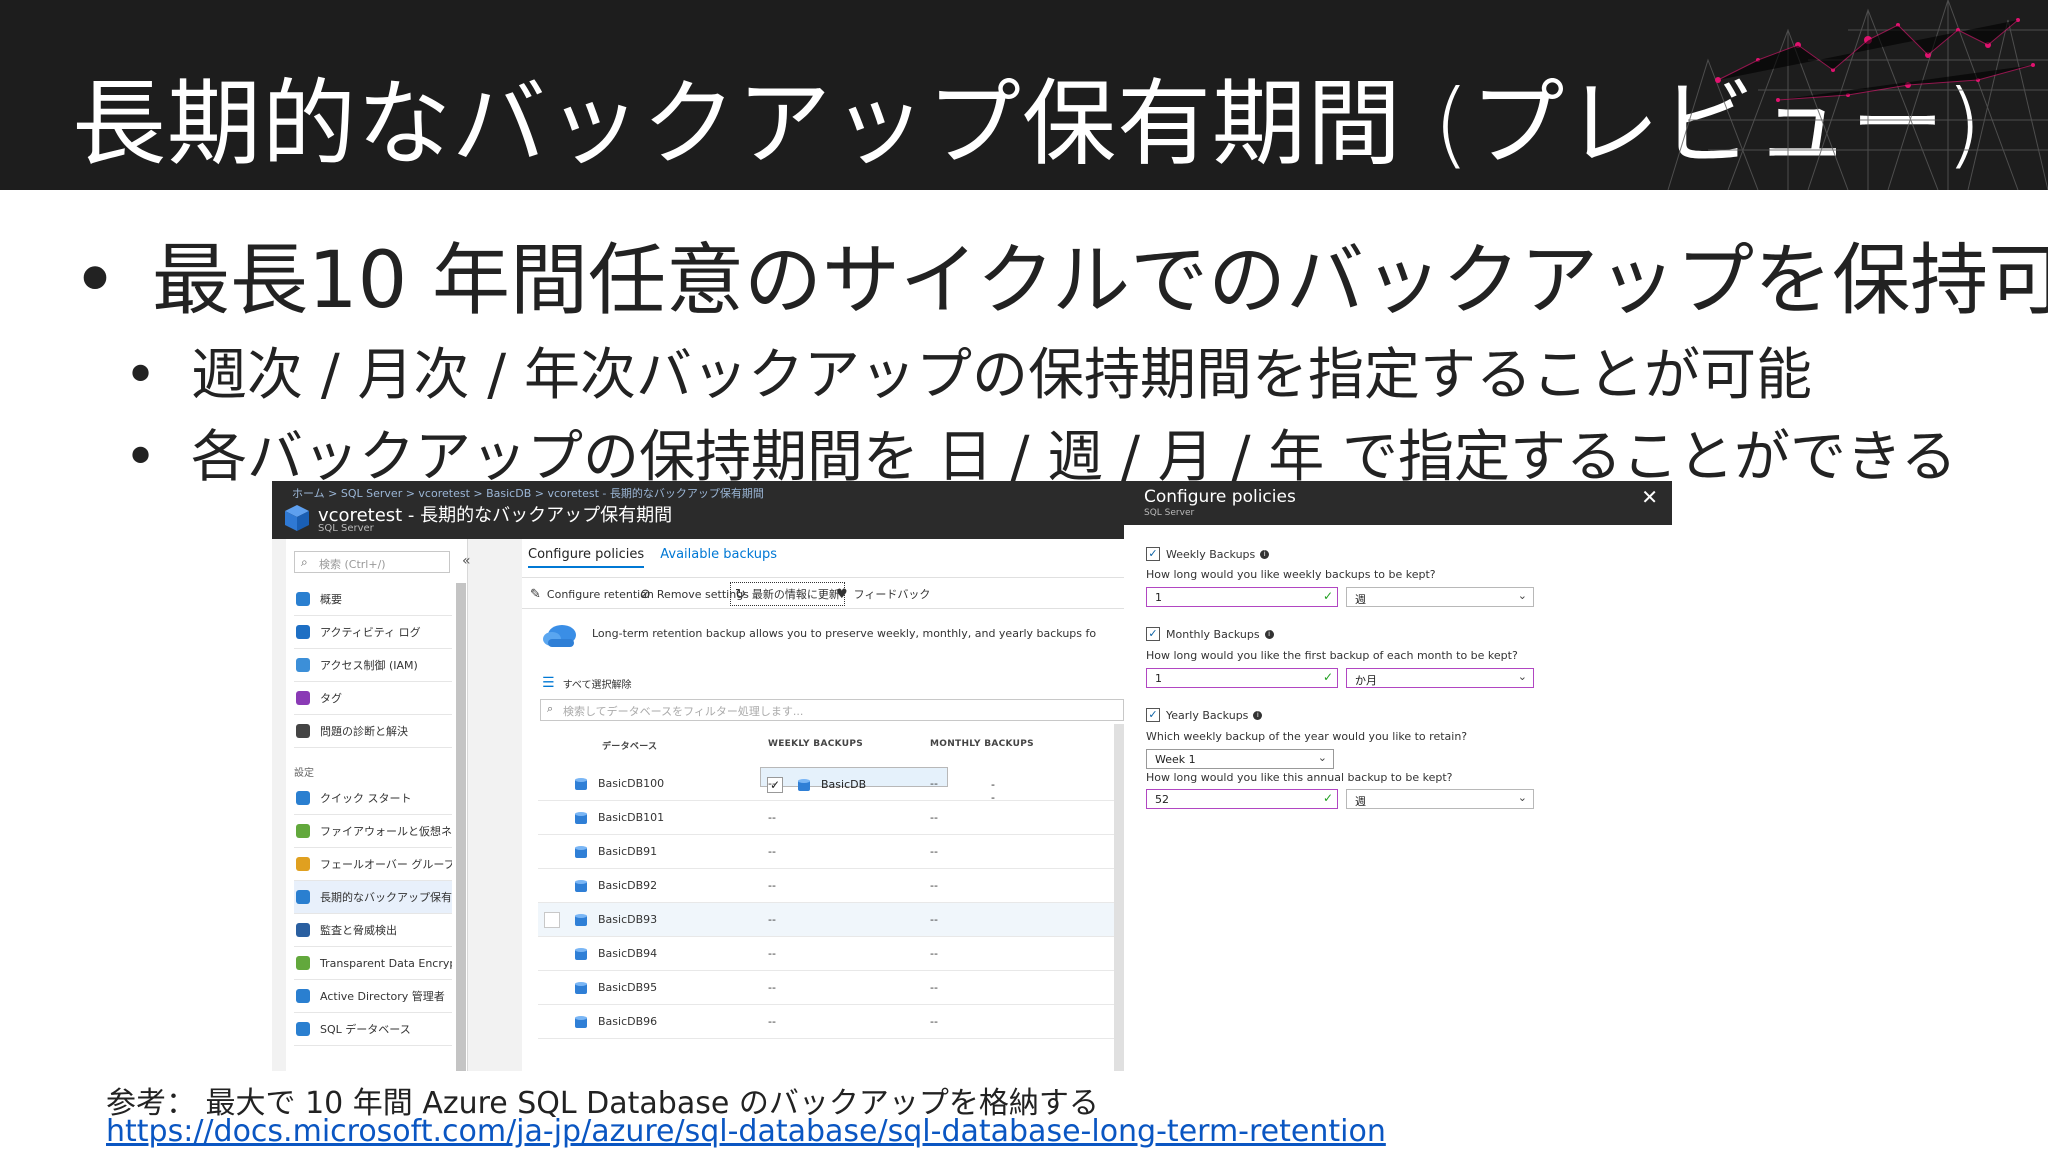  What do you see at coordinates (466, 561) in the screenshot?
I see `collapse-menu-icon: «` at bounding box center [466, 561].